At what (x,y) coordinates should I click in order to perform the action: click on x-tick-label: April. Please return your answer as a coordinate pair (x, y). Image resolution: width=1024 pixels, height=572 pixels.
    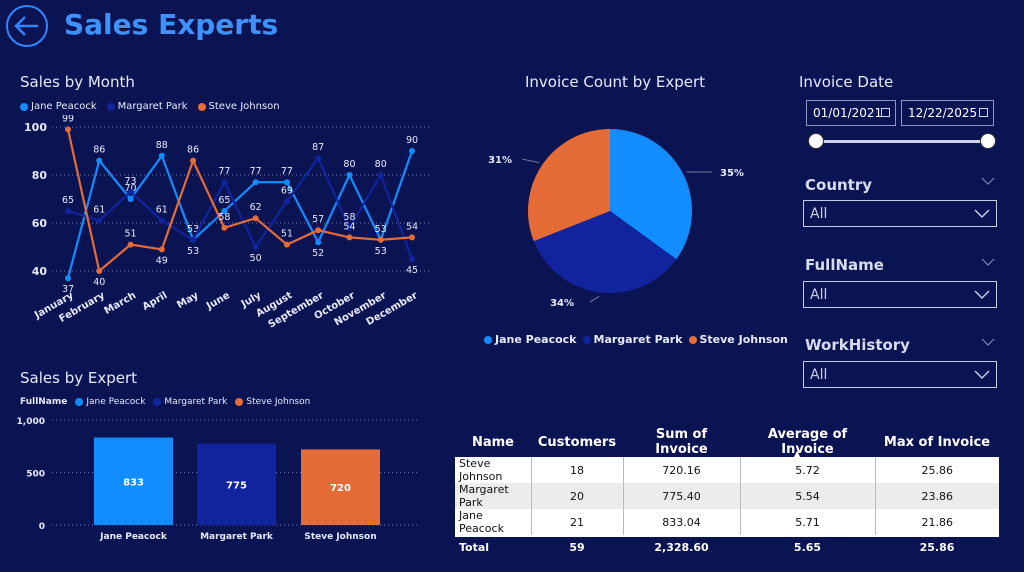
    Looking at the image, I should click on (155, 301).